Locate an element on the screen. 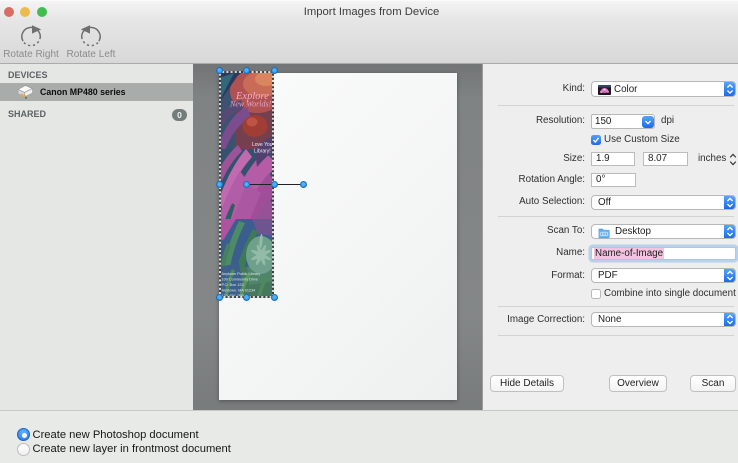 The image size is (738, 463). svg-text: 100 Community Drive is located at coordinates (240, 279).